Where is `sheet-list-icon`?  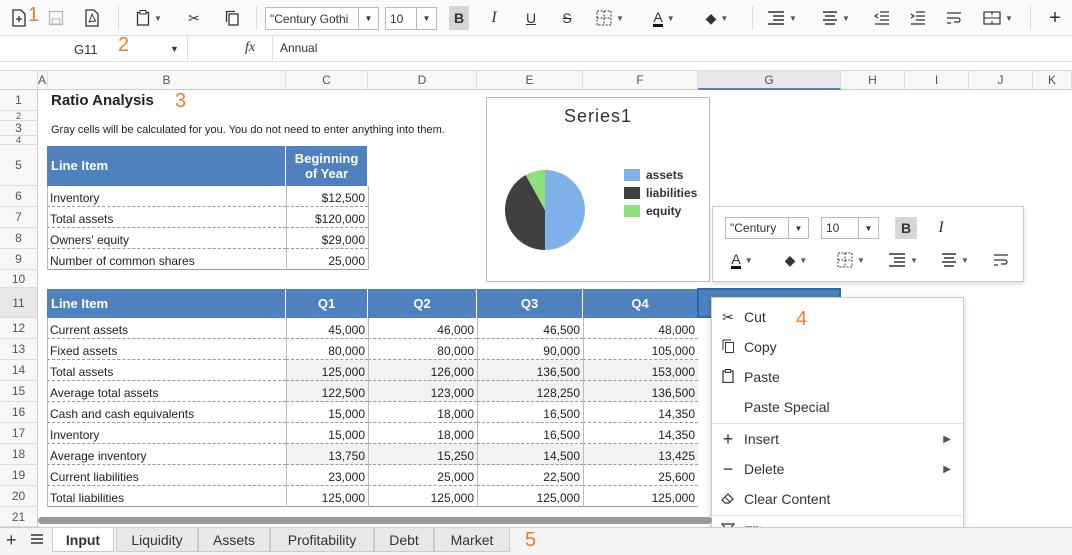 sheet-list-icon is located at coordinates (37, 540).